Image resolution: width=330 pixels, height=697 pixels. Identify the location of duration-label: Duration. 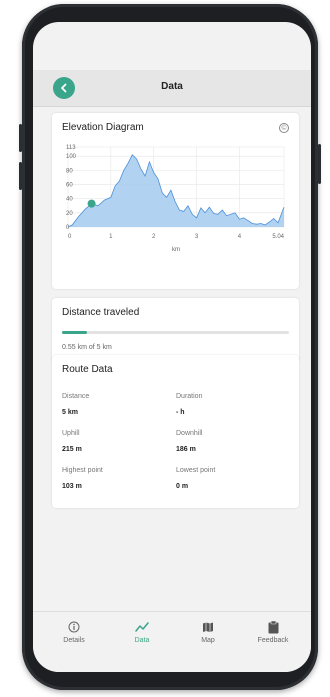
(189, 396).